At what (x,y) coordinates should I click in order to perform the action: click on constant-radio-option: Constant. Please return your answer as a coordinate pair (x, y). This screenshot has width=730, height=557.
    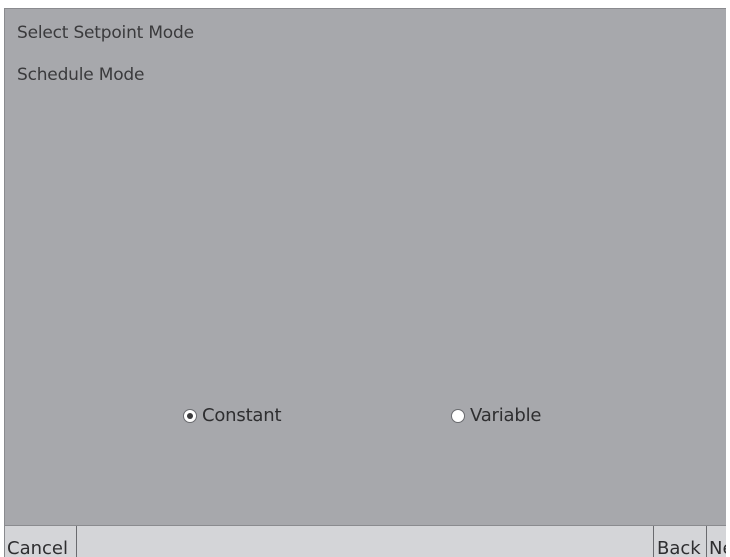
    Looking at the image, I should click on (232, 415).